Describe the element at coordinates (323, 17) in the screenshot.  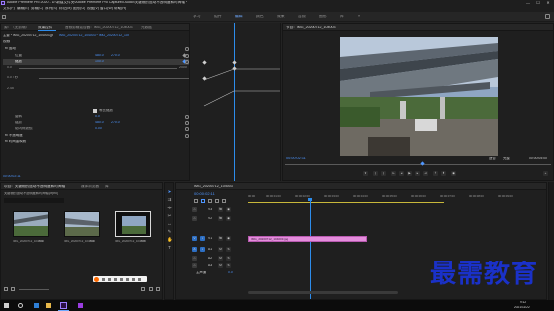
I see `workspace-graphics: 图形` at that location.